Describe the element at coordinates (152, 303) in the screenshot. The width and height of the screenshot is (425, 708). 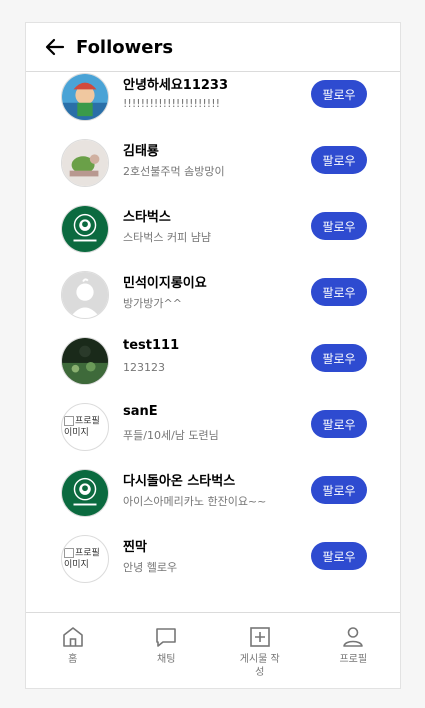
I see `follower-bio: 방가방가^^` at that location.